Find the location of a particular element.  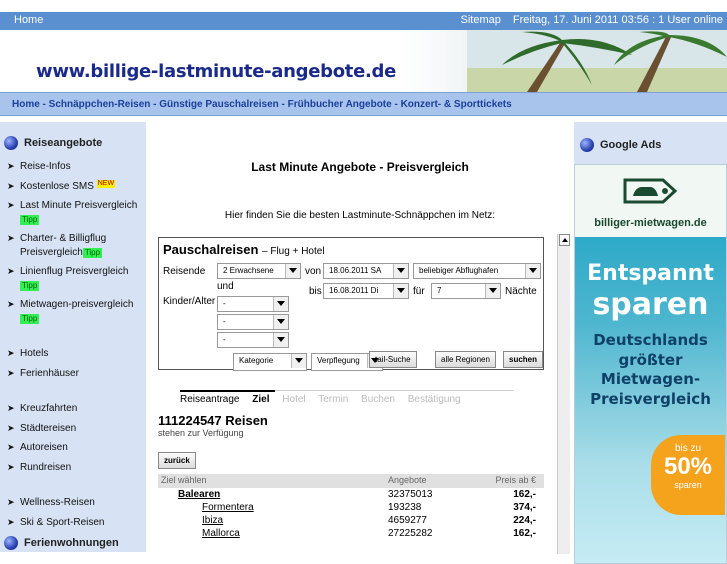

sidebar-item-reise-infos: ➤ Reise-Infos is located at coordinates (73, 167).